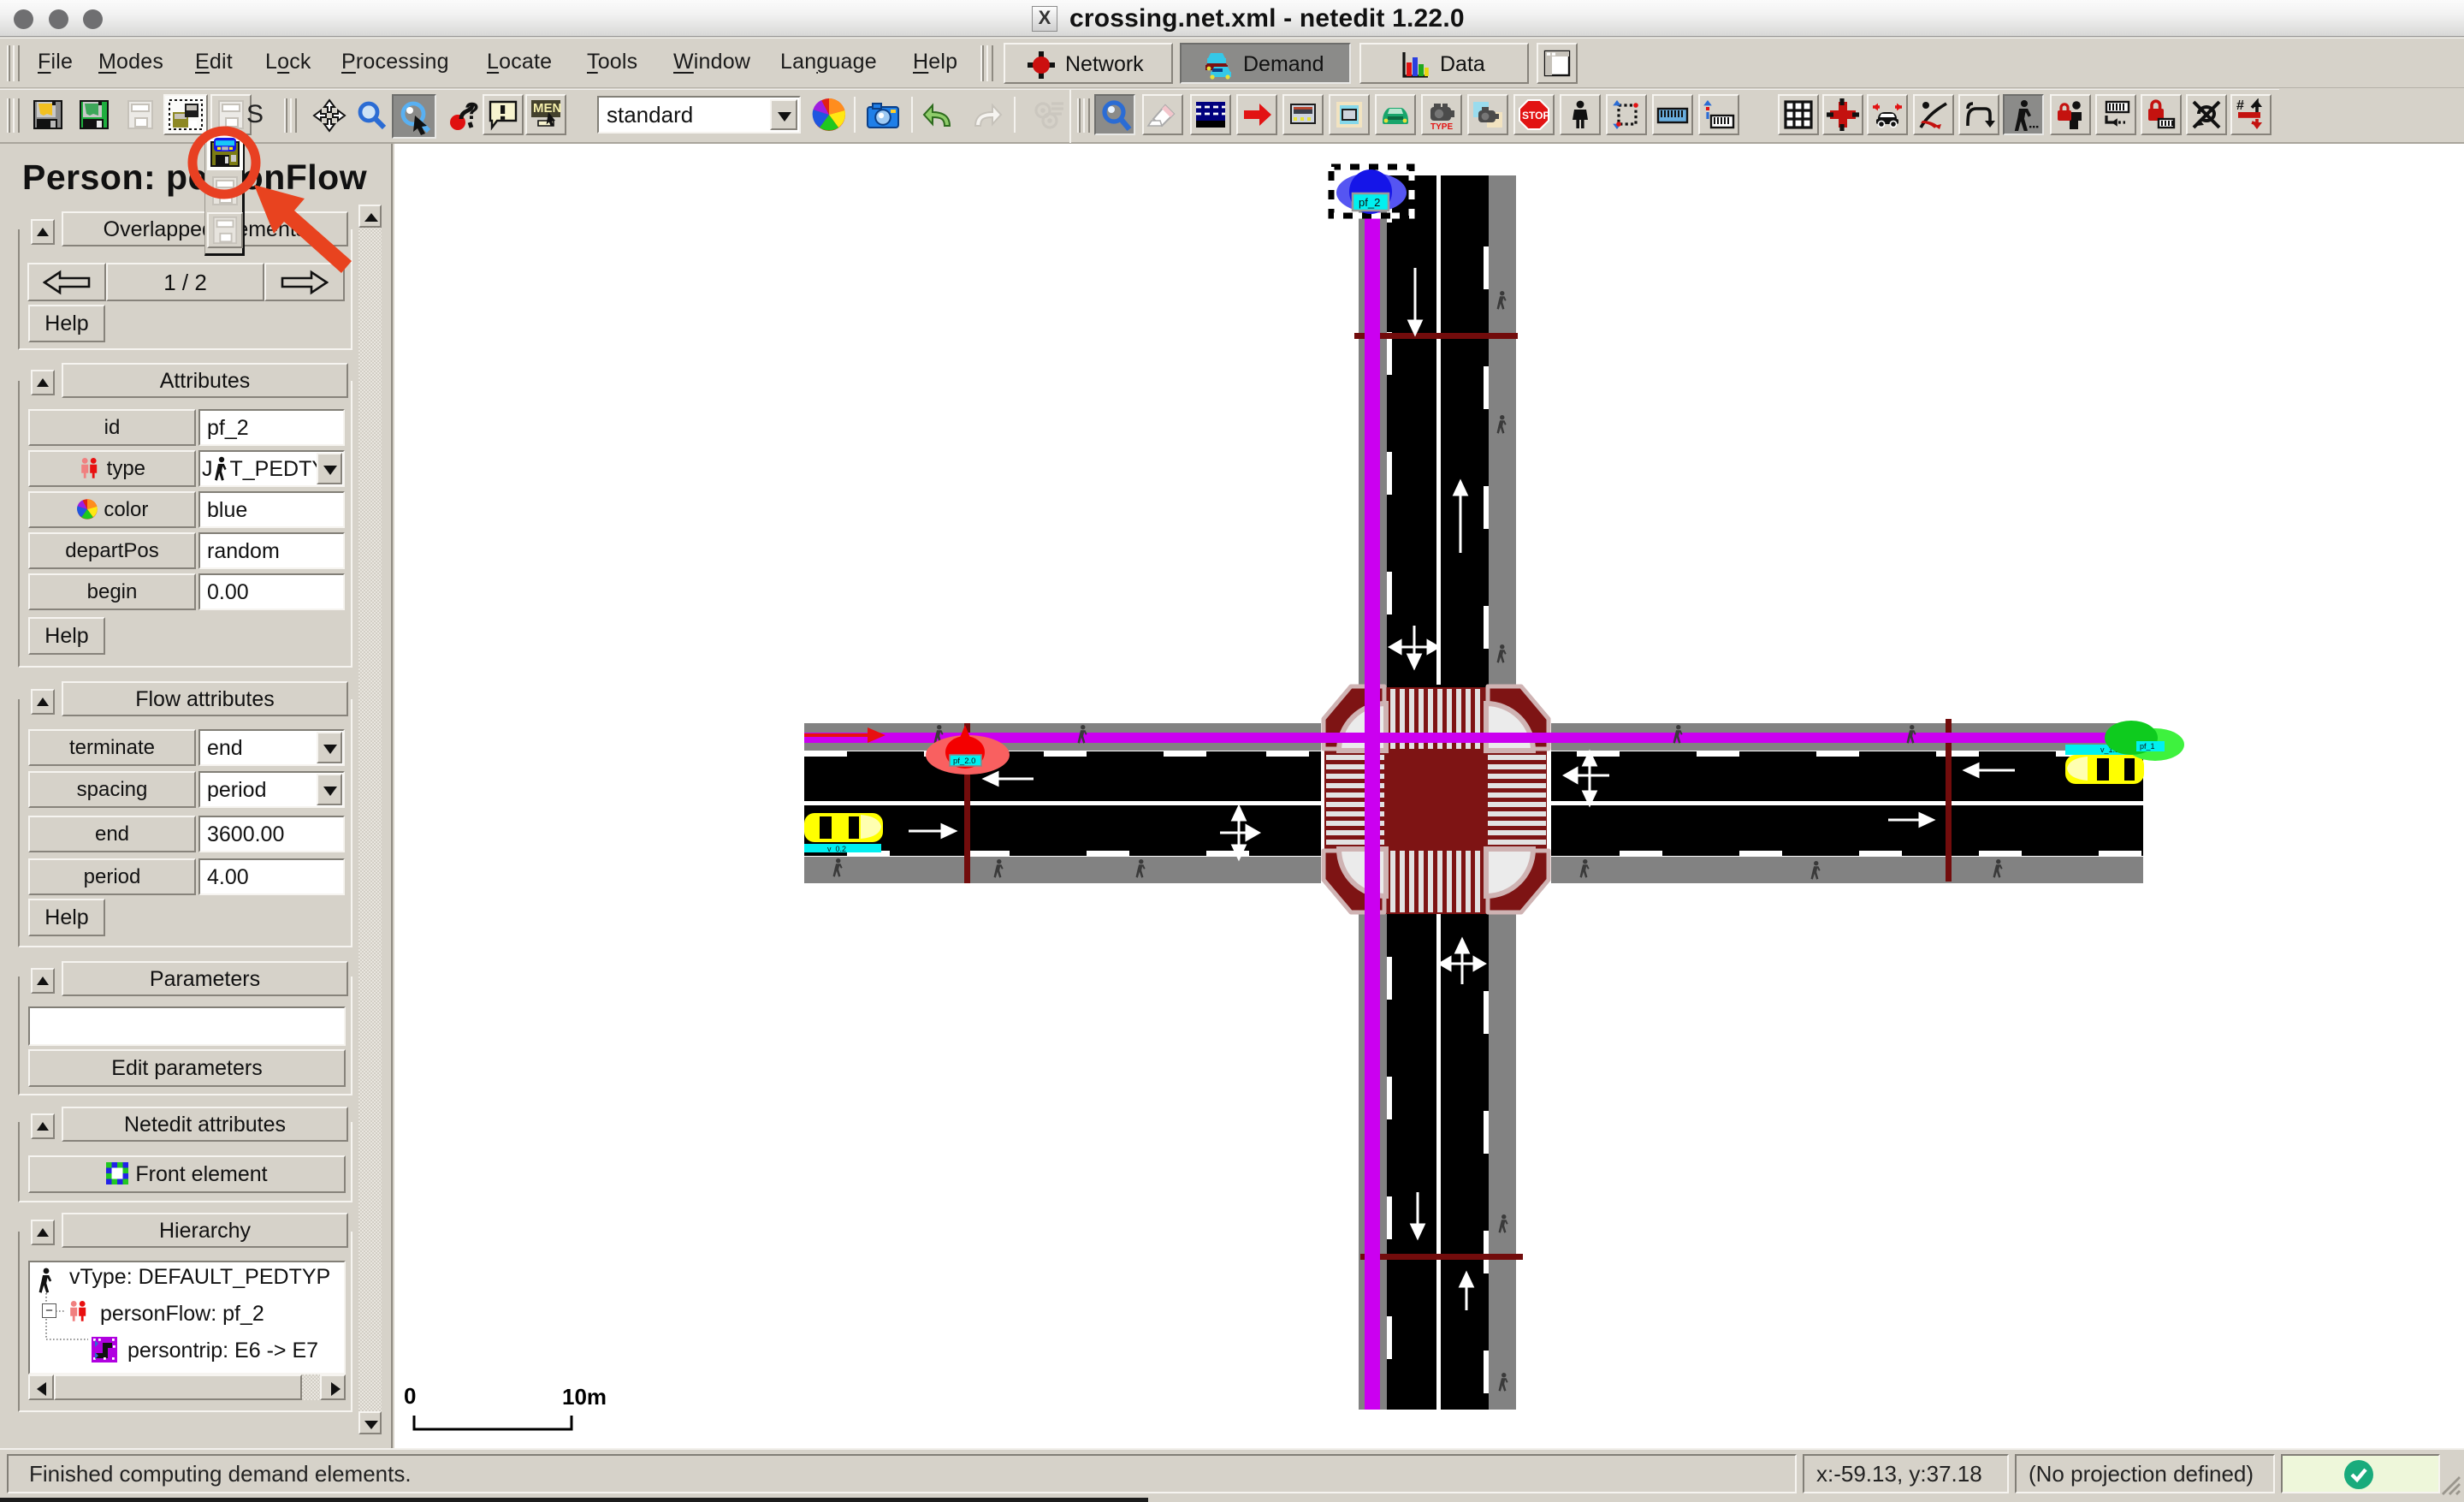 The width and height of the screenshot is (2464, 1502). Describe the element at coordinates (836, 849) in the screenshot. I see `svg-text: v_0.2` at that location.